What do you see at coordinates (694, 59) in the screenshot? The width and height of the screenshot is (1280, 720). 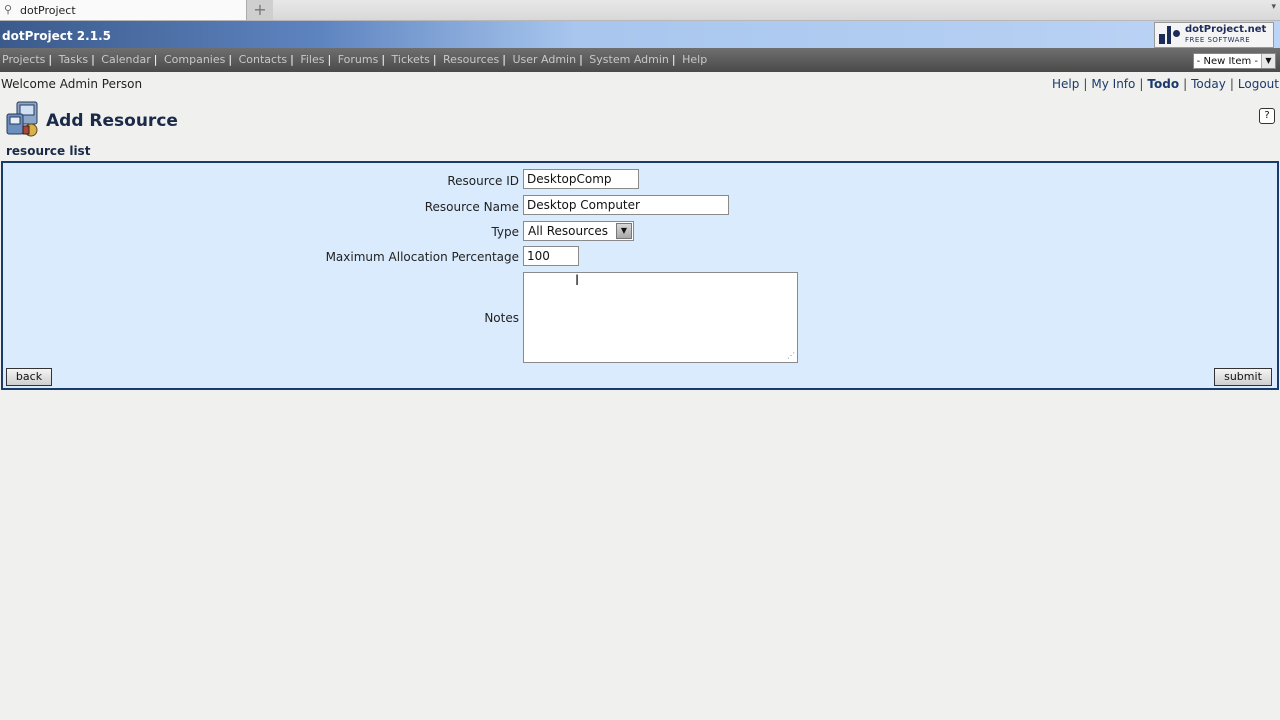 I see `nav-item-help: Help` at bounding box center [694, 59].